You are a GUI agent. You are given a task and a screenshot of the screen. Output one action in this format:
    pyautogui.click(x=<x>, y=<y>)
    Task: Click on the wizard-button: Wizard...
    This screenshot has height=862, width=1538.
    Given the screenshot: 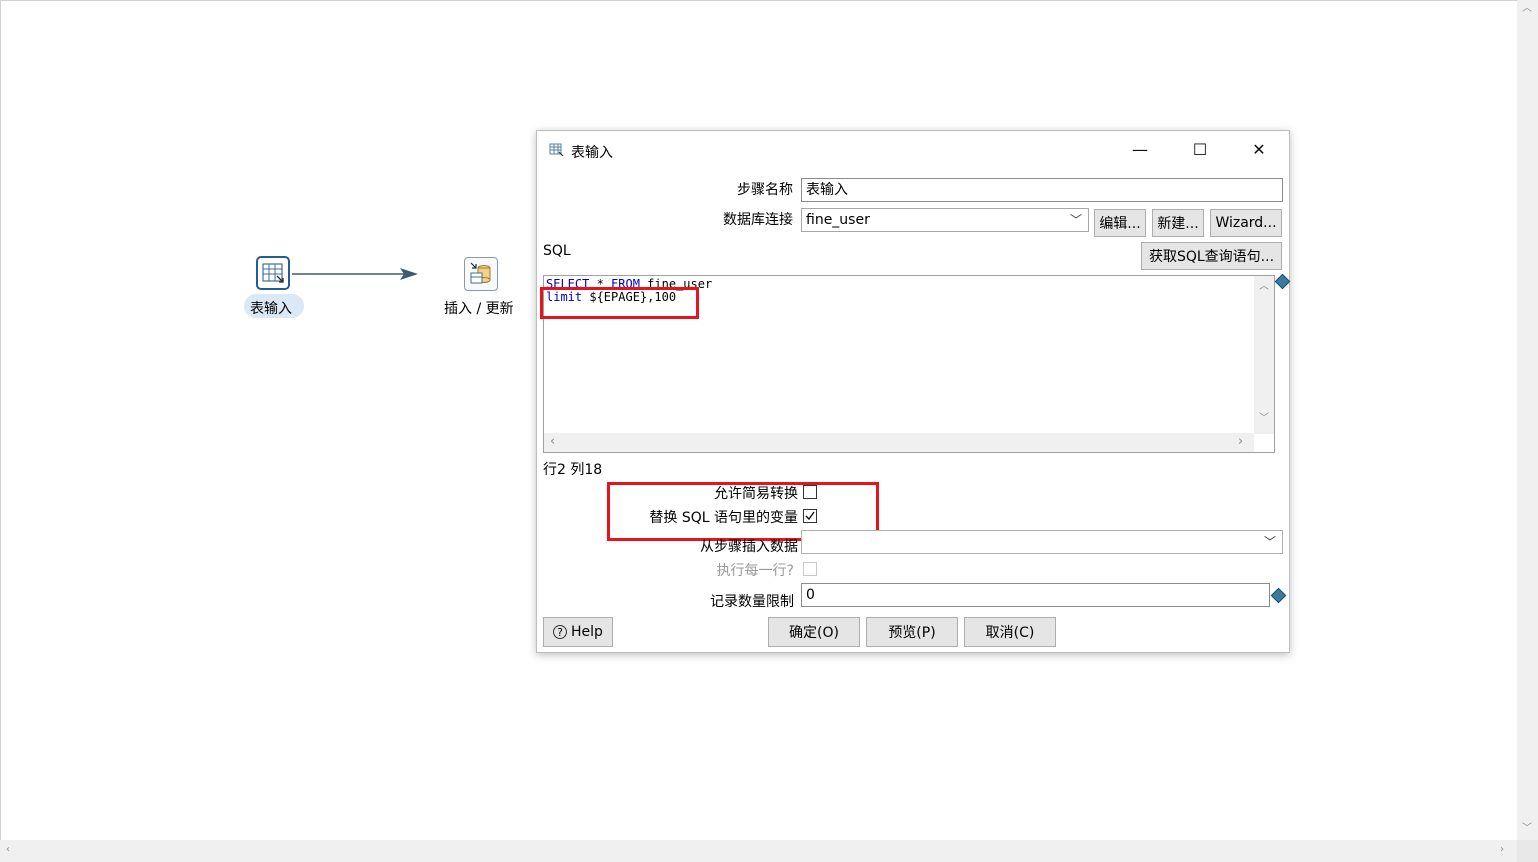 What is the action you would take?
    pyautogui.click(x=1246, y=223)
    